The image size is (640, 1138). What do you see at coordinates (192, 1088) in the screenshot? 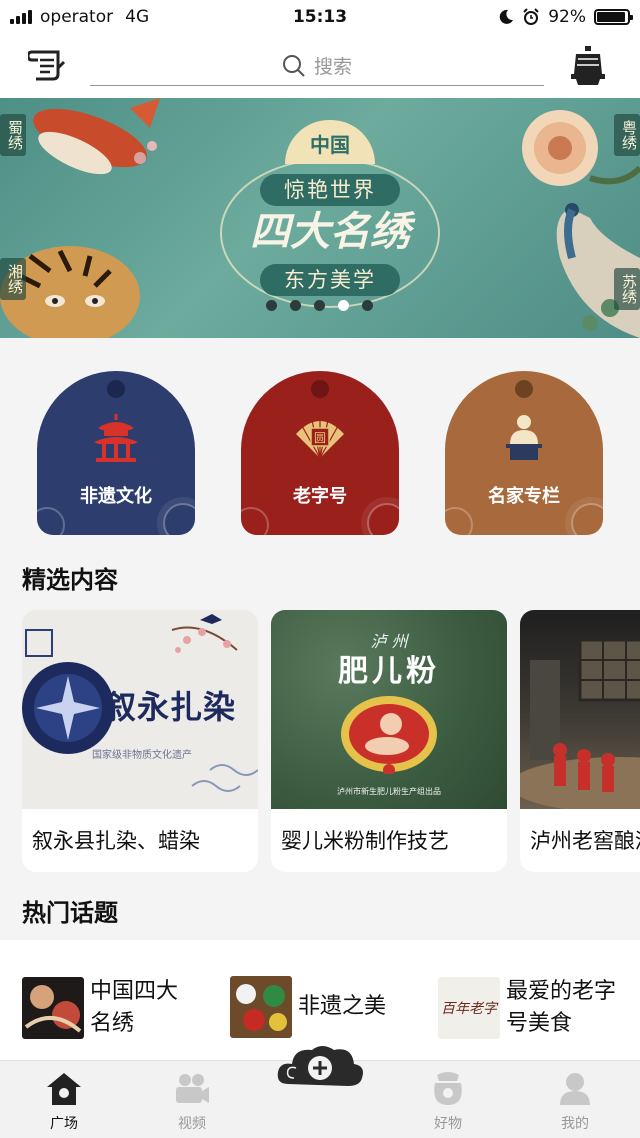
I see `video-camera-icon` at bounding box center [192, 1088].